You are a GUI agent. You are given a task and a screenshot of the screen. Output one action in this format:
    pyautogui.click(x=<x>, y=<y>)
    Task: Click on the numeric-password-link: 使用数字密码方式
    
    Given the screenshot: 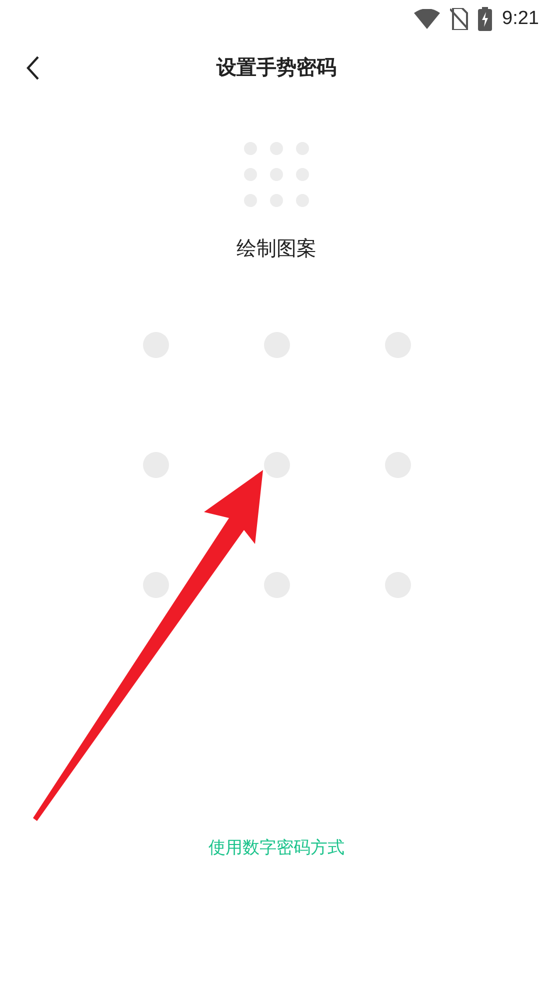 What is the action you would take?
    pyautogui.click(x=276, y=847)
    